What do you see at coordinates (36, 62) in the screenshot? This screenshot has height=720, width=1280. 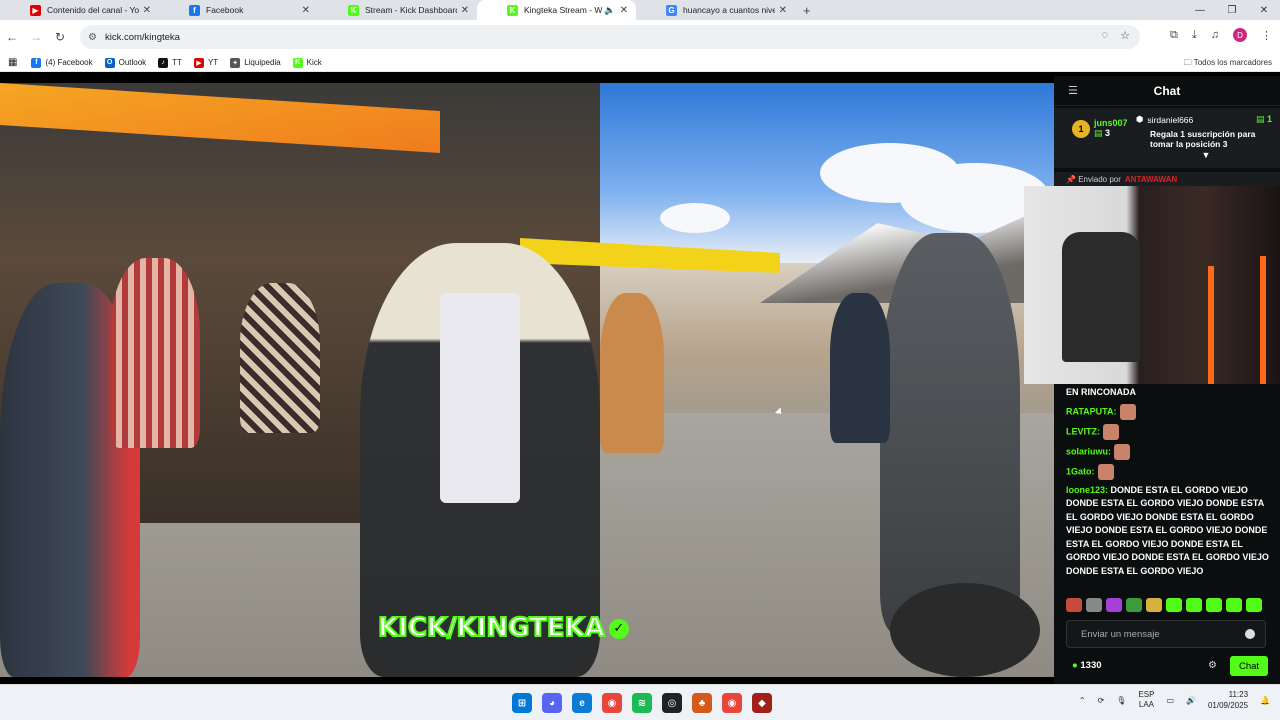 I see `facebook-icon: f` at bounding box center [36, 62].